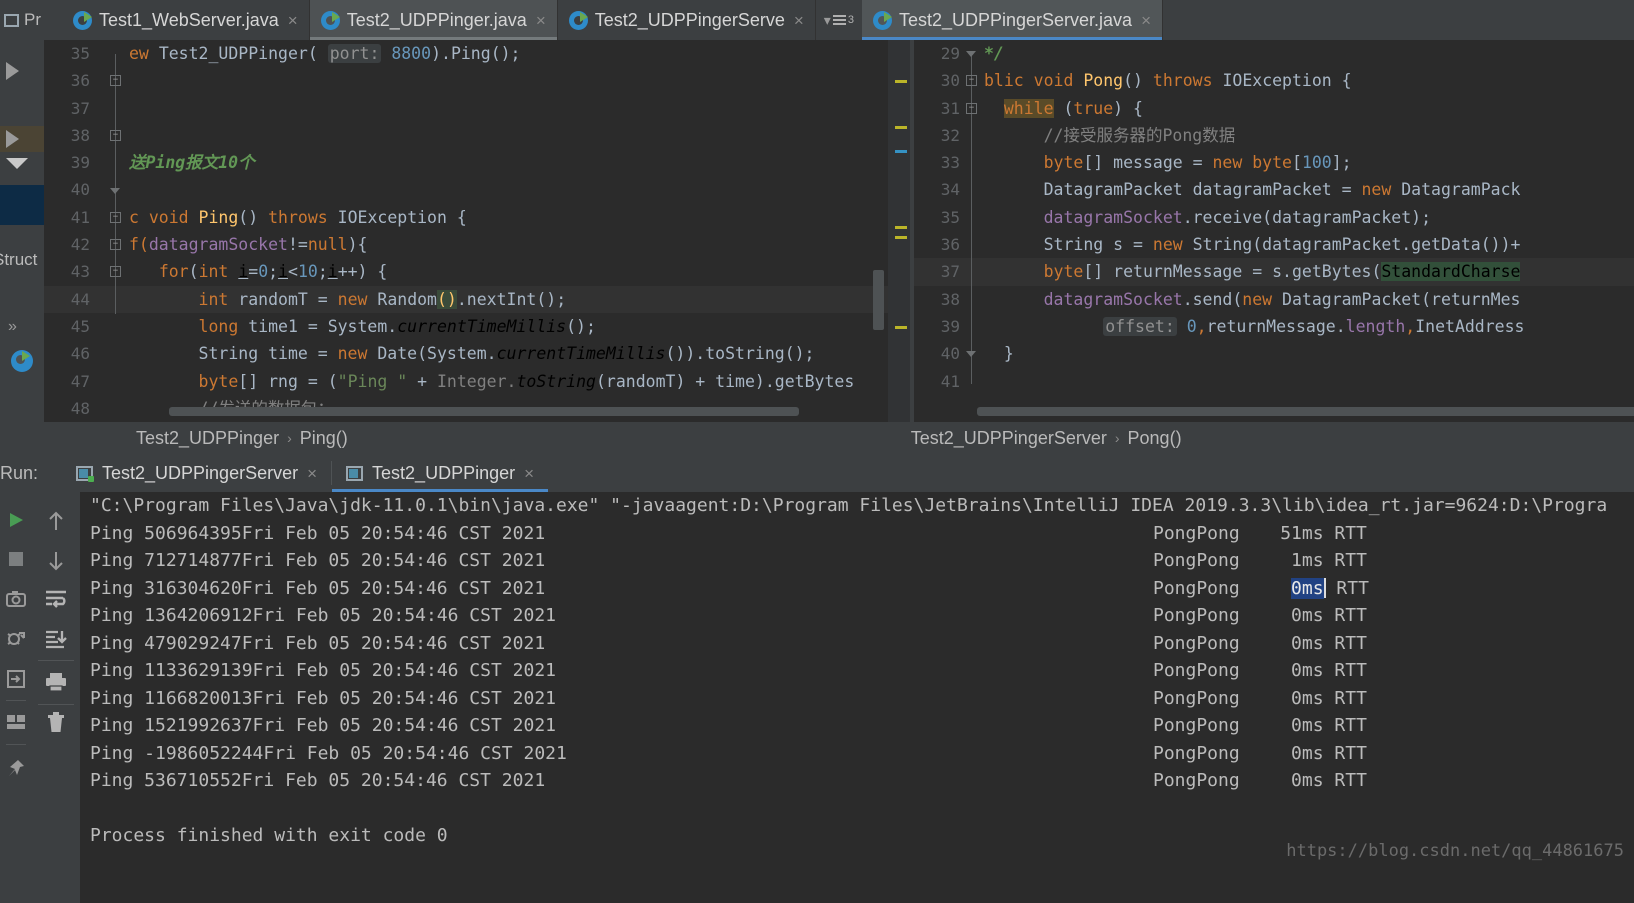 This screenshot has height=903, width=1634. What do you see at coordinates (477, 162) in the screenshot?
I see `code-line: 39 送Ping报文10个` at bounding box center [477, 162].